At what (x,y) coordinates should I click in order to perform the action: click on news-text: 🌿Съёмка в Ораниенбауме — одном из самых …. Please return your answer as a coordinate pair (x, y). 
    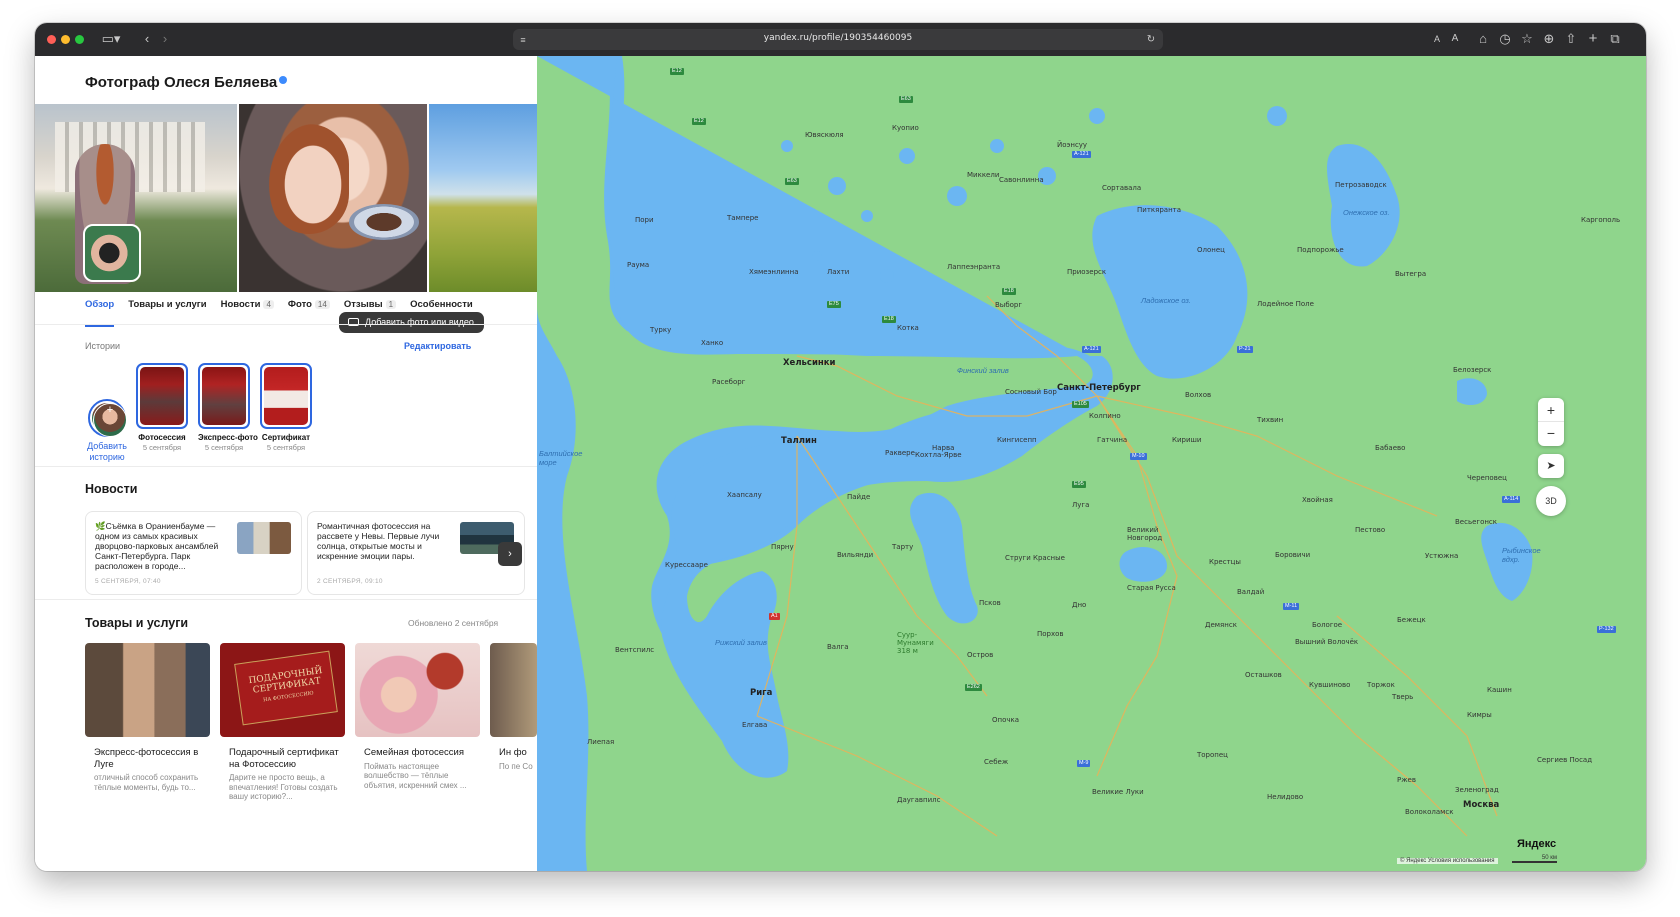
    Looking at the image, I should click on (157, 546).